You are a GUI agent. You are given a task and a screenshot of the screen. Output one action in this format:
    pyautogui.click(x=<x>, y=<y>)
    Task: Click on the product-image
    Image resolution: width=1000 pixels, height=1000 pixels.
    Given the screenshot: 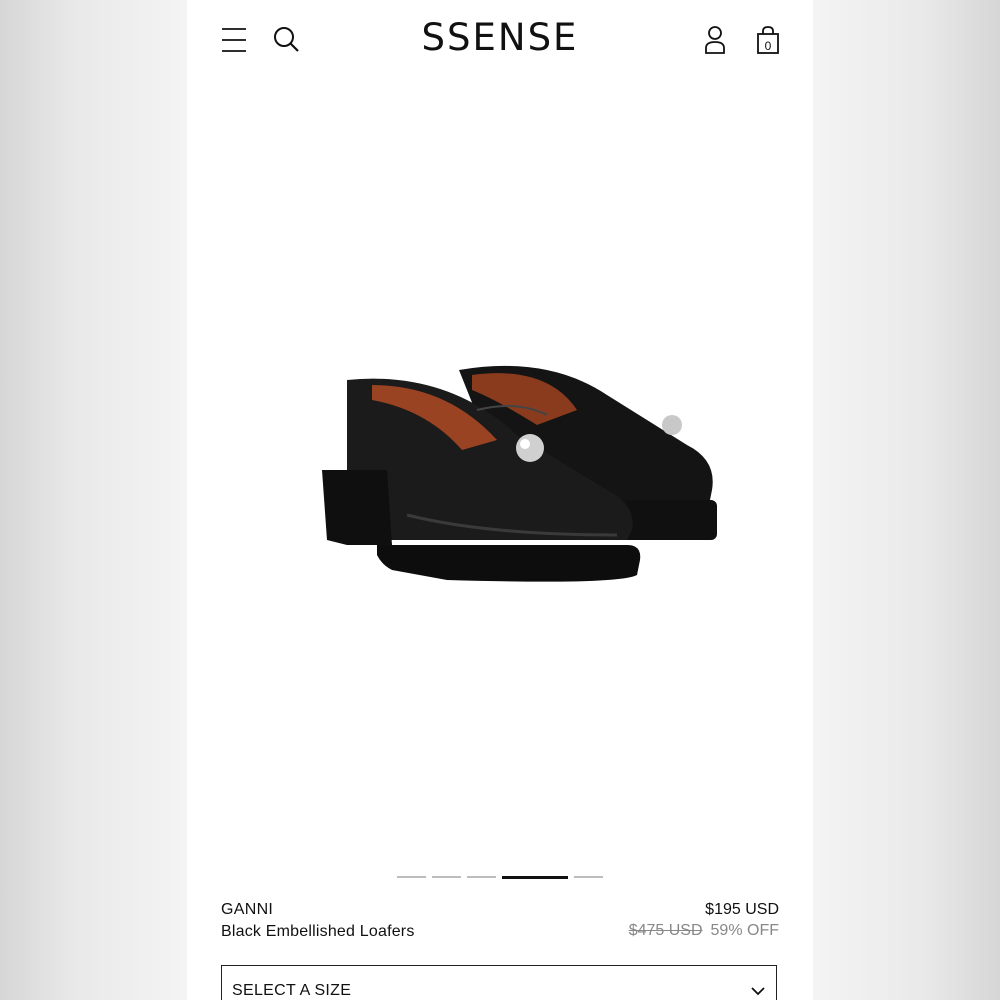 What is the action you would take?
    pyautogui.click(x=497, y=470)
    